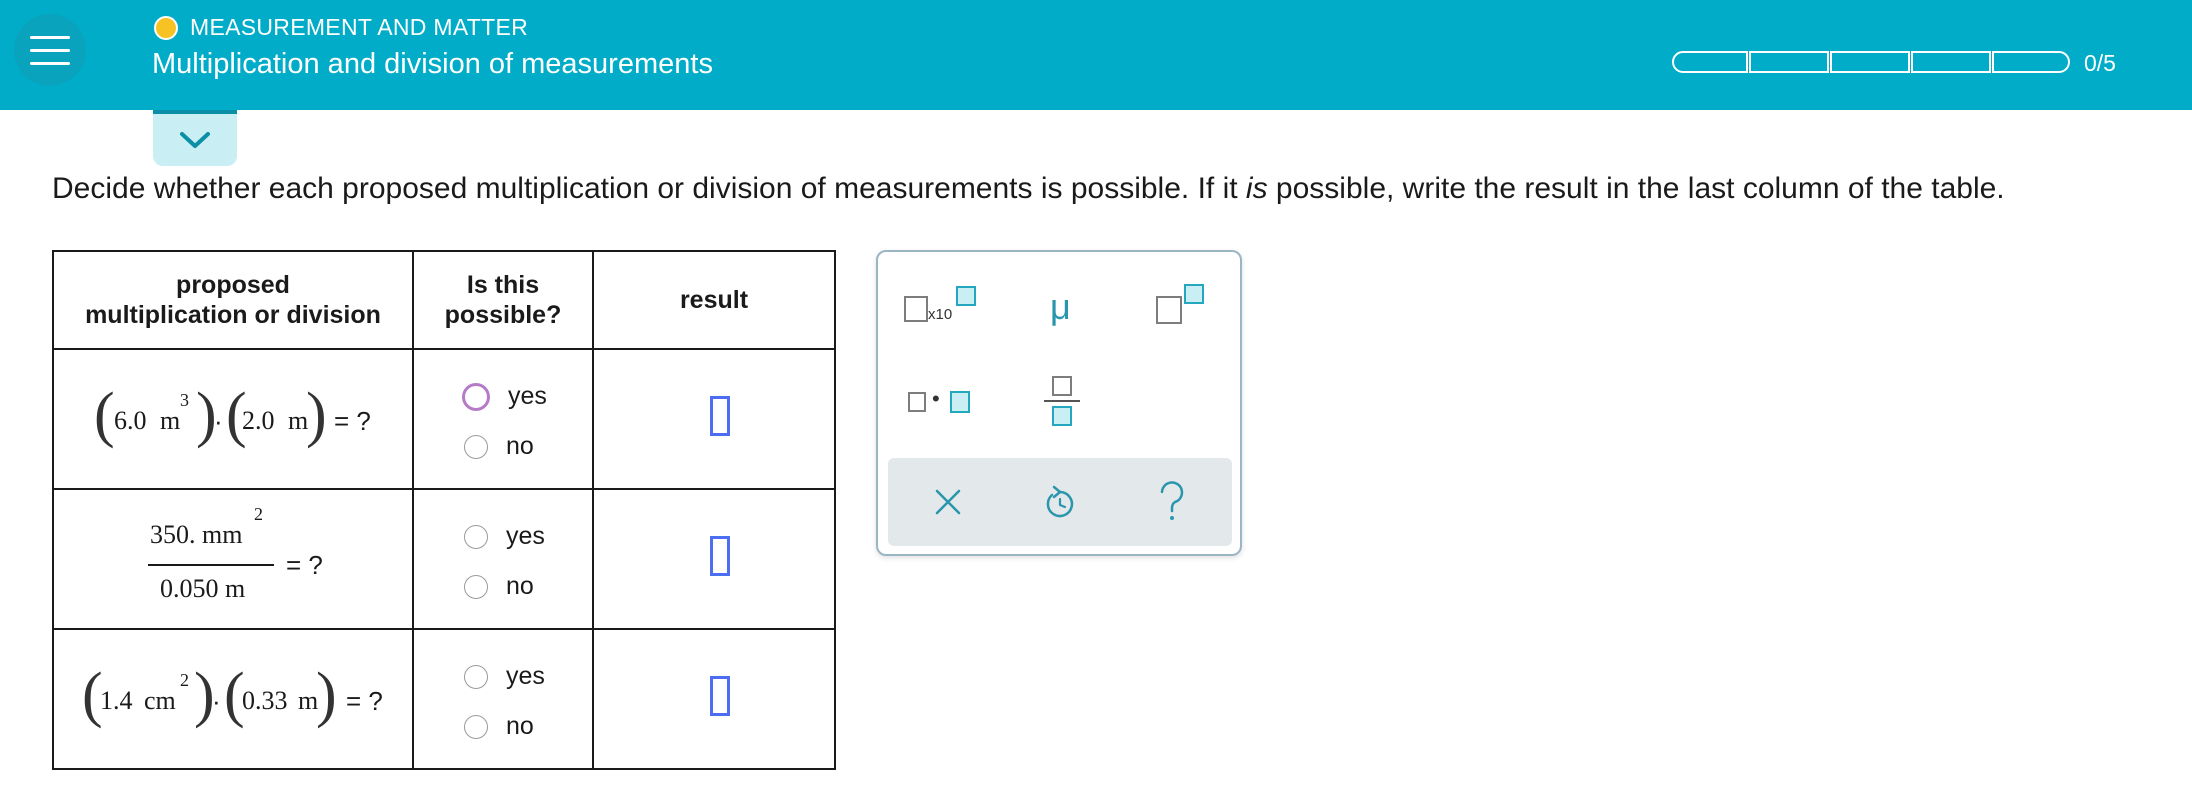 This screenshot has height=797, width=2192. Describe the element at coordinates (503, 285) in the screenshot. I see `header-possible-line1: Is this` at that location.